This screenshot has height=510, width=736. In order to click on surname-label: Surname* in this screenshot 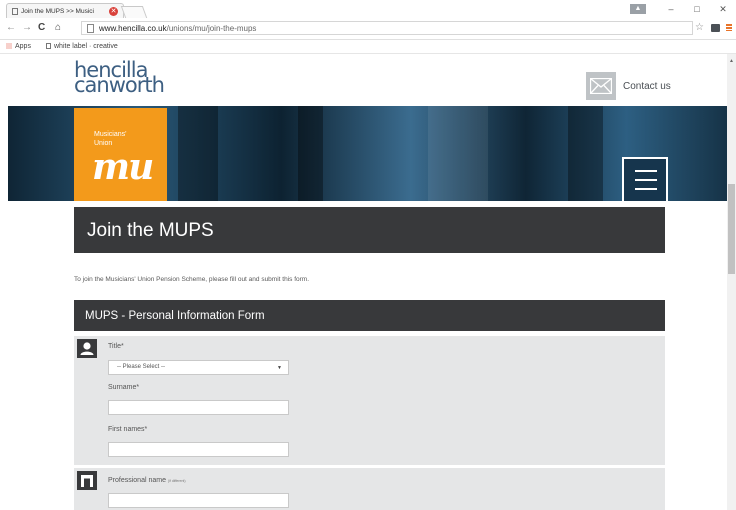, I will do `click(124, 387)`.